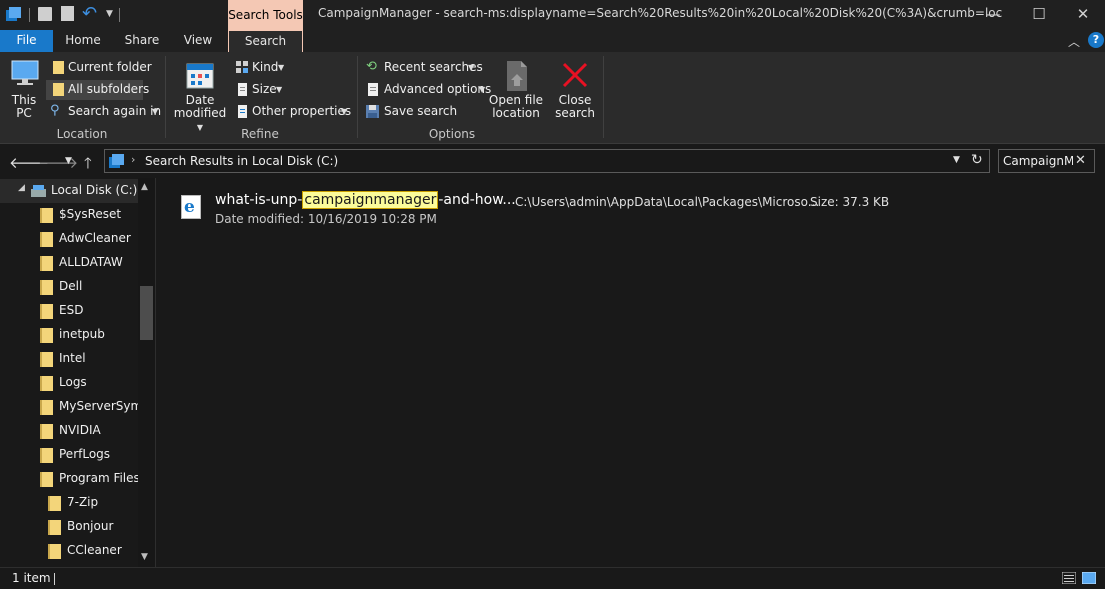 The image size is (1105, 589). I want to click on search-match-highlight: campaignmanager, so click(370, 200).